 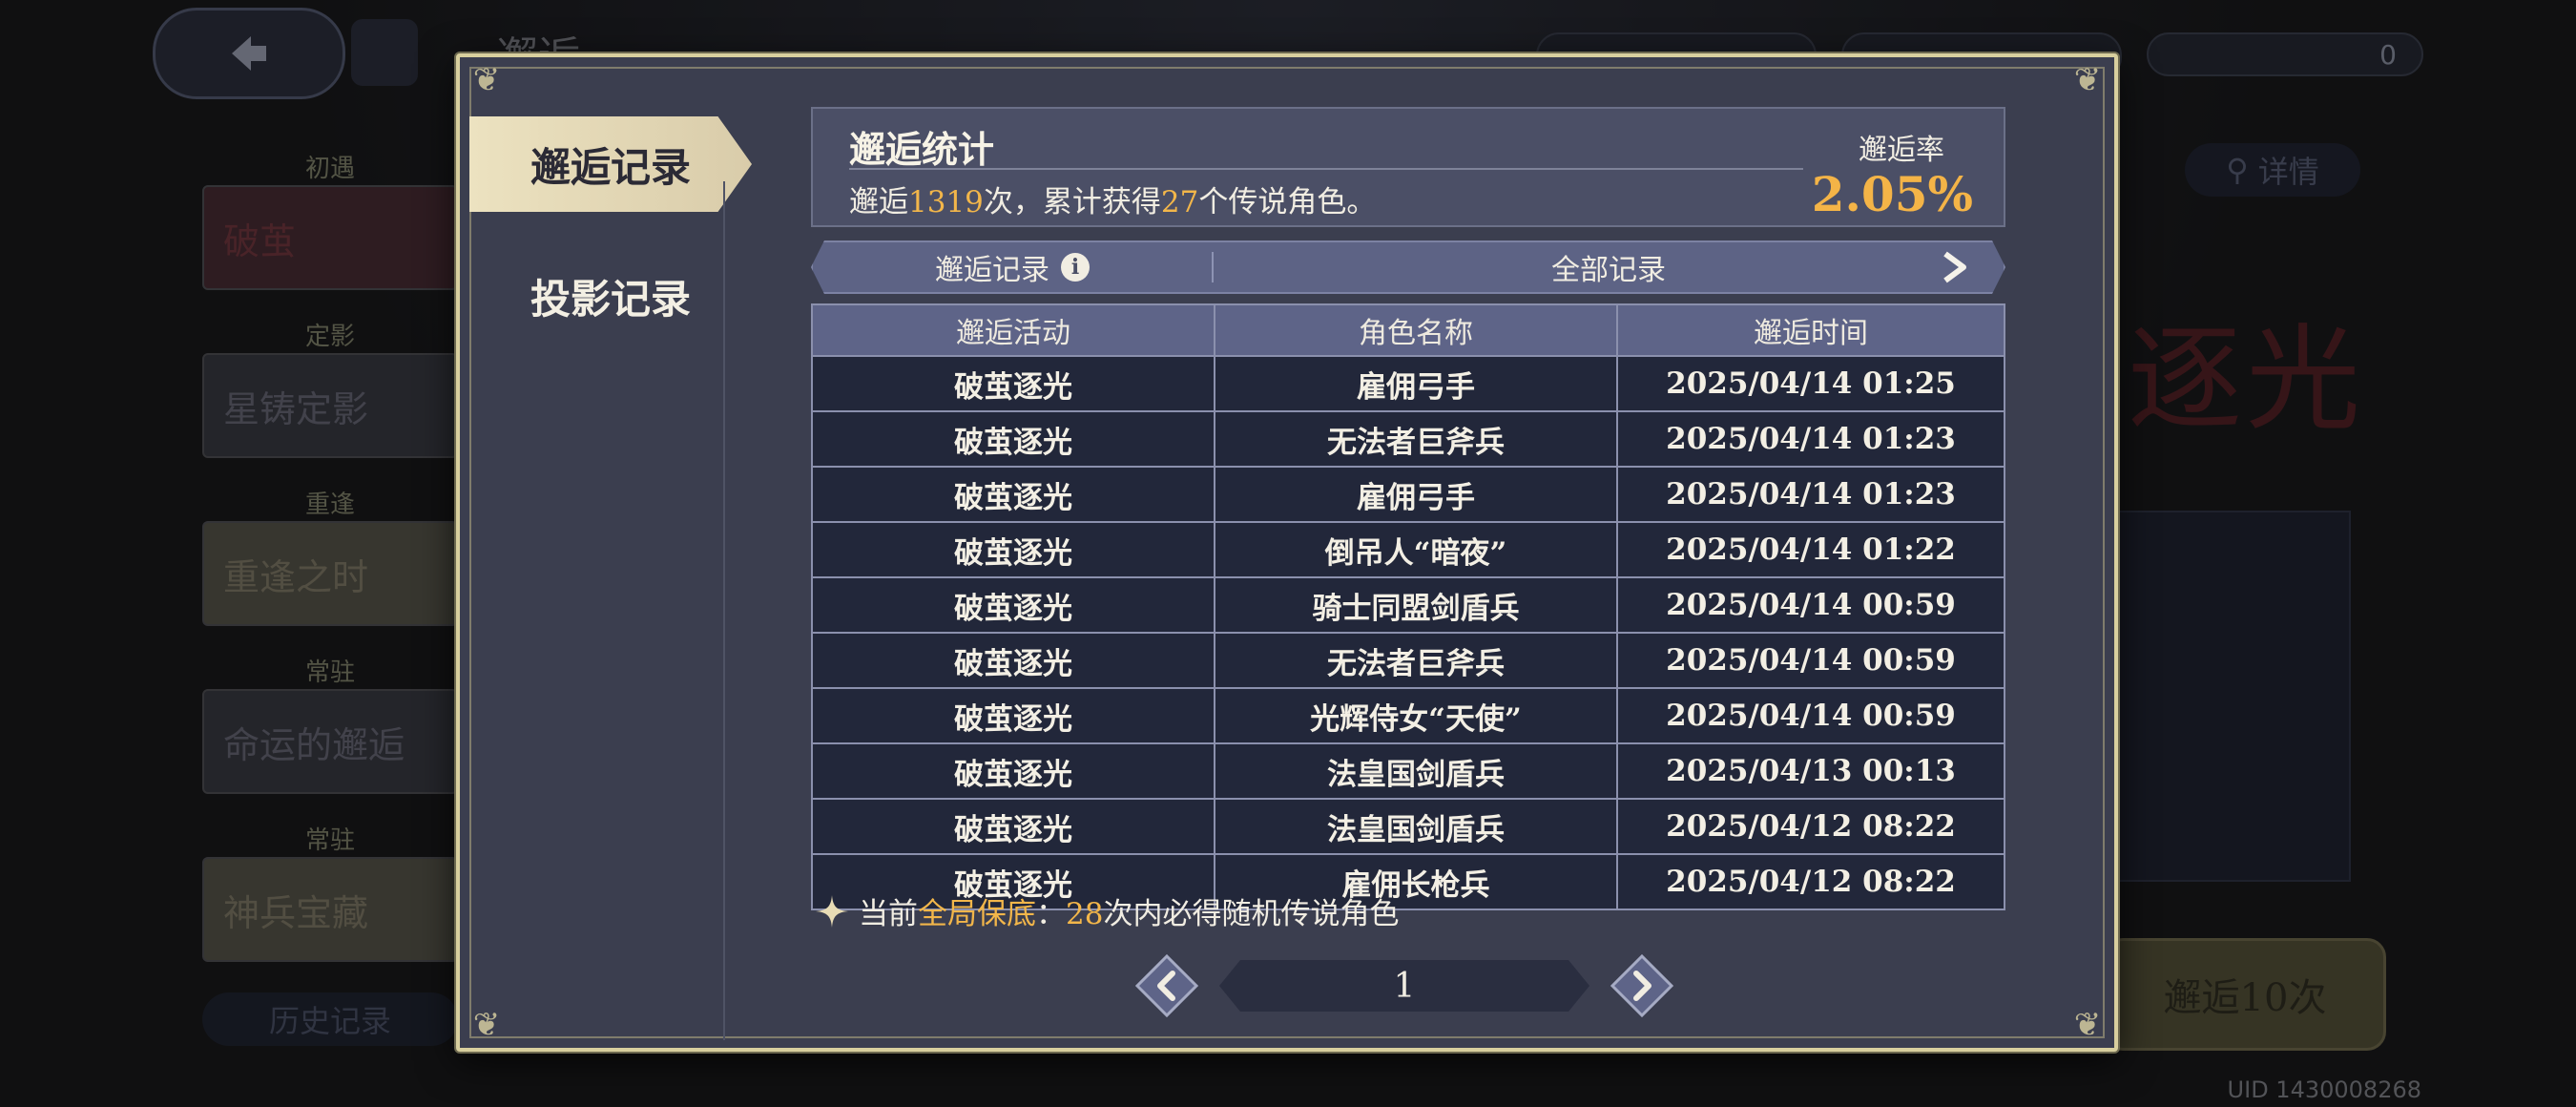 What do you see at coordinates (1179, 202) in the screenshot?
I see `legendary-count: 27` at bounding box center [1179, 202].